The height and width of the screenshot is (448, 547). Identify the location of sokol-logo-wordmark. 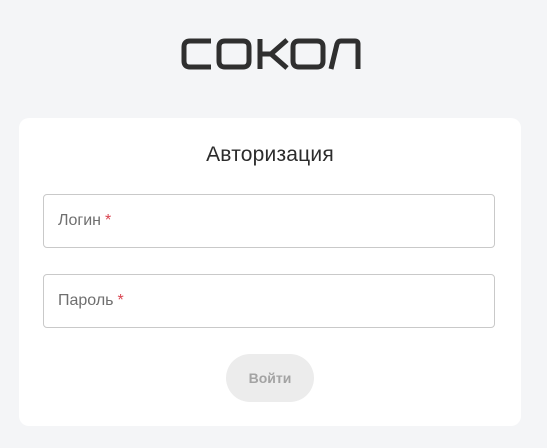
(271, 54).